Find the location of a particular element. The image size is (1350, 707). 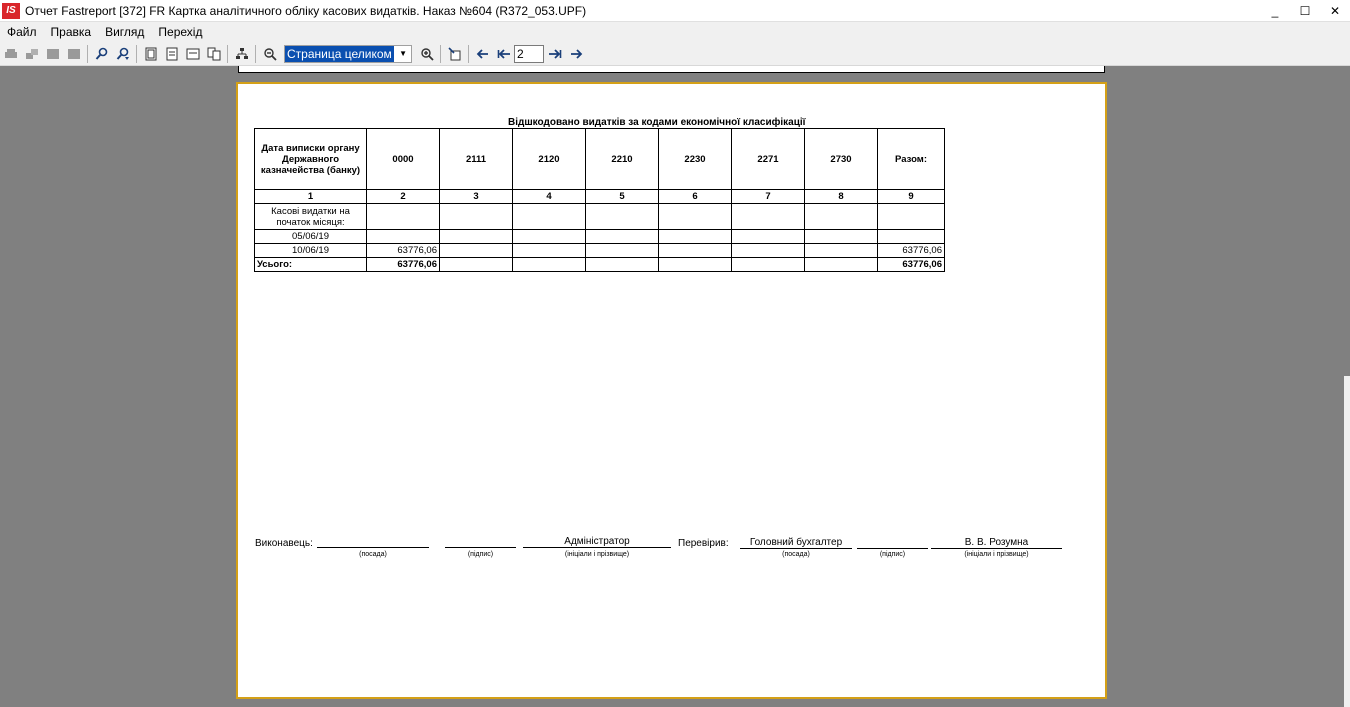

edit-page-icon is located at coordinates (454, 54).